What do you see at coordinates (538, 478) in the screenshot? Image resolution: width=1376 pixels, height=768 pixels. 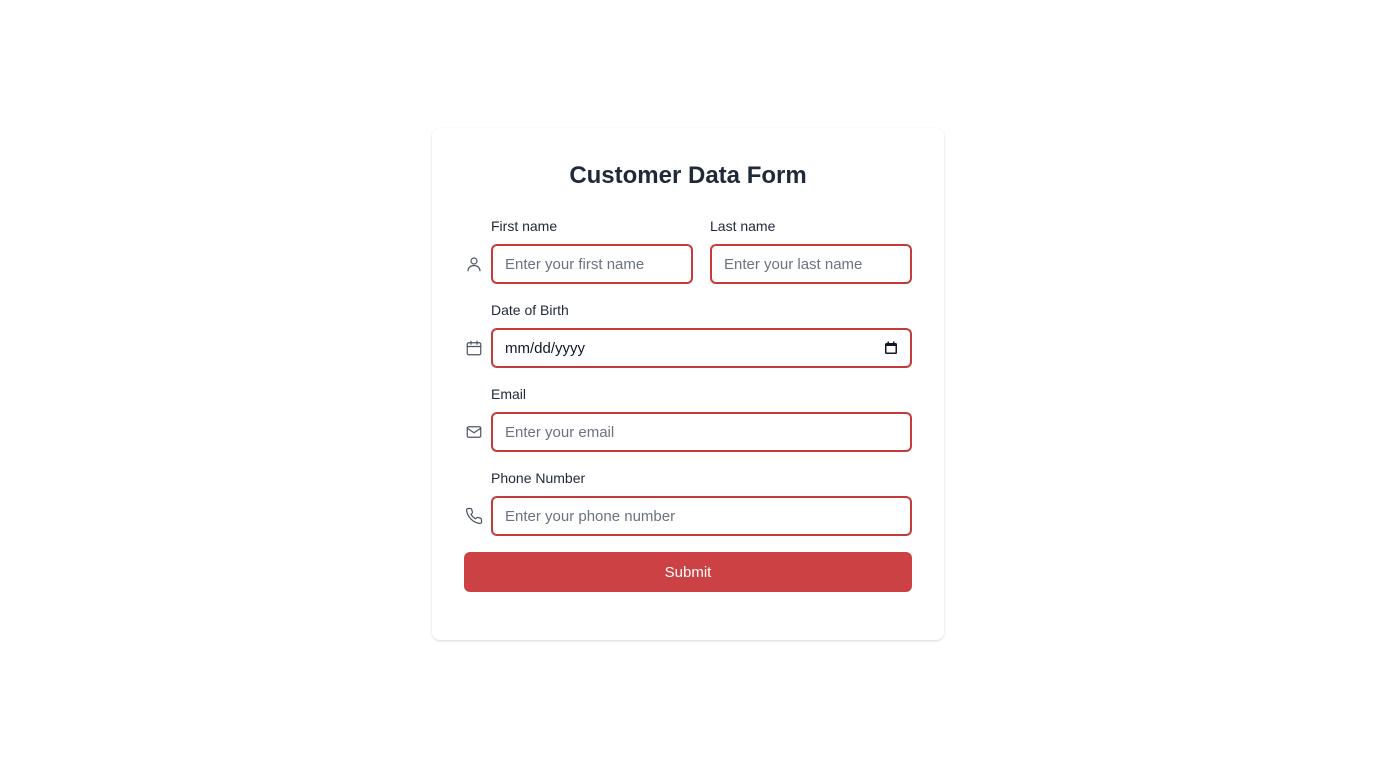 I see `phone-label: Phone Number` at bounding box center [538, 478].